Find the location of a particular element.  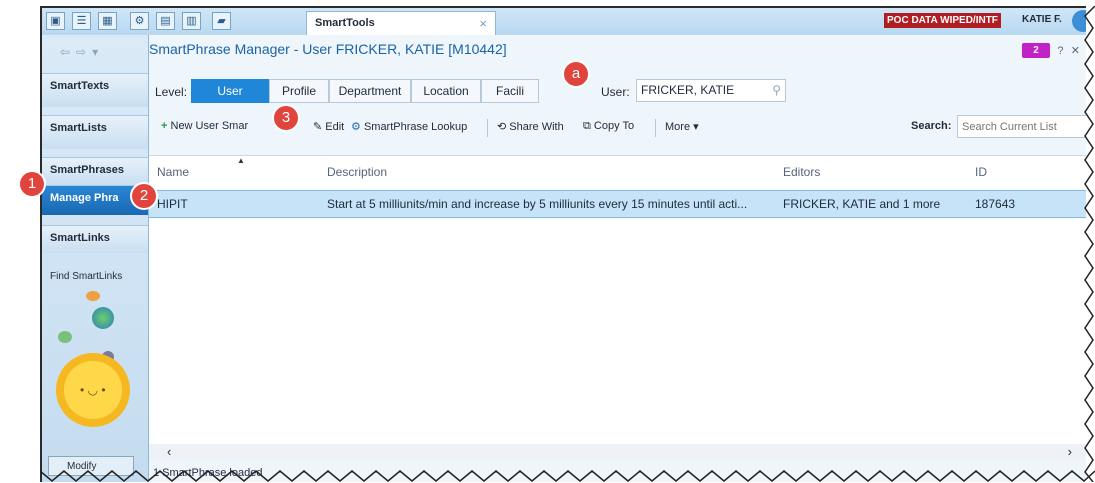

level-location-button: Location is located at coordinates (446, 91).